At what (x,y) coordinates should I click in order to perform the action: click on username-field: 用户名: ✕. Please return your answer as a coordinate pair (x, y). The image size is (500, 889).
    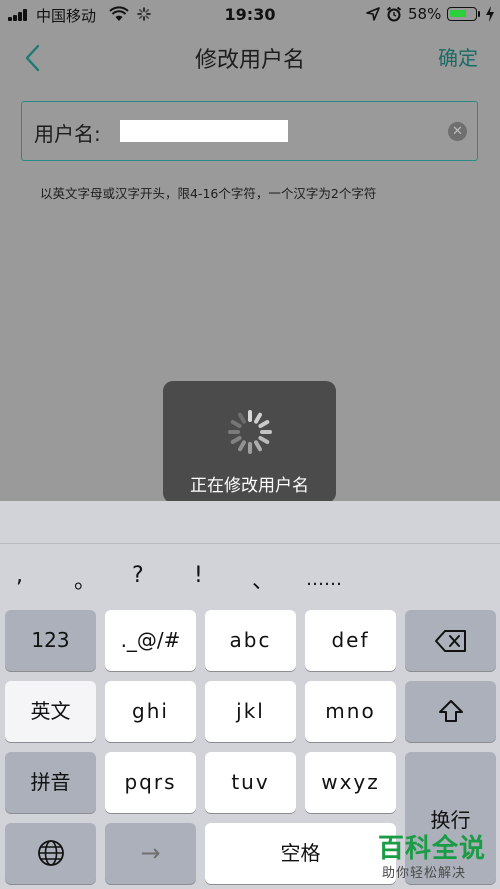
    Looking at the image, I should click on (249, 131).